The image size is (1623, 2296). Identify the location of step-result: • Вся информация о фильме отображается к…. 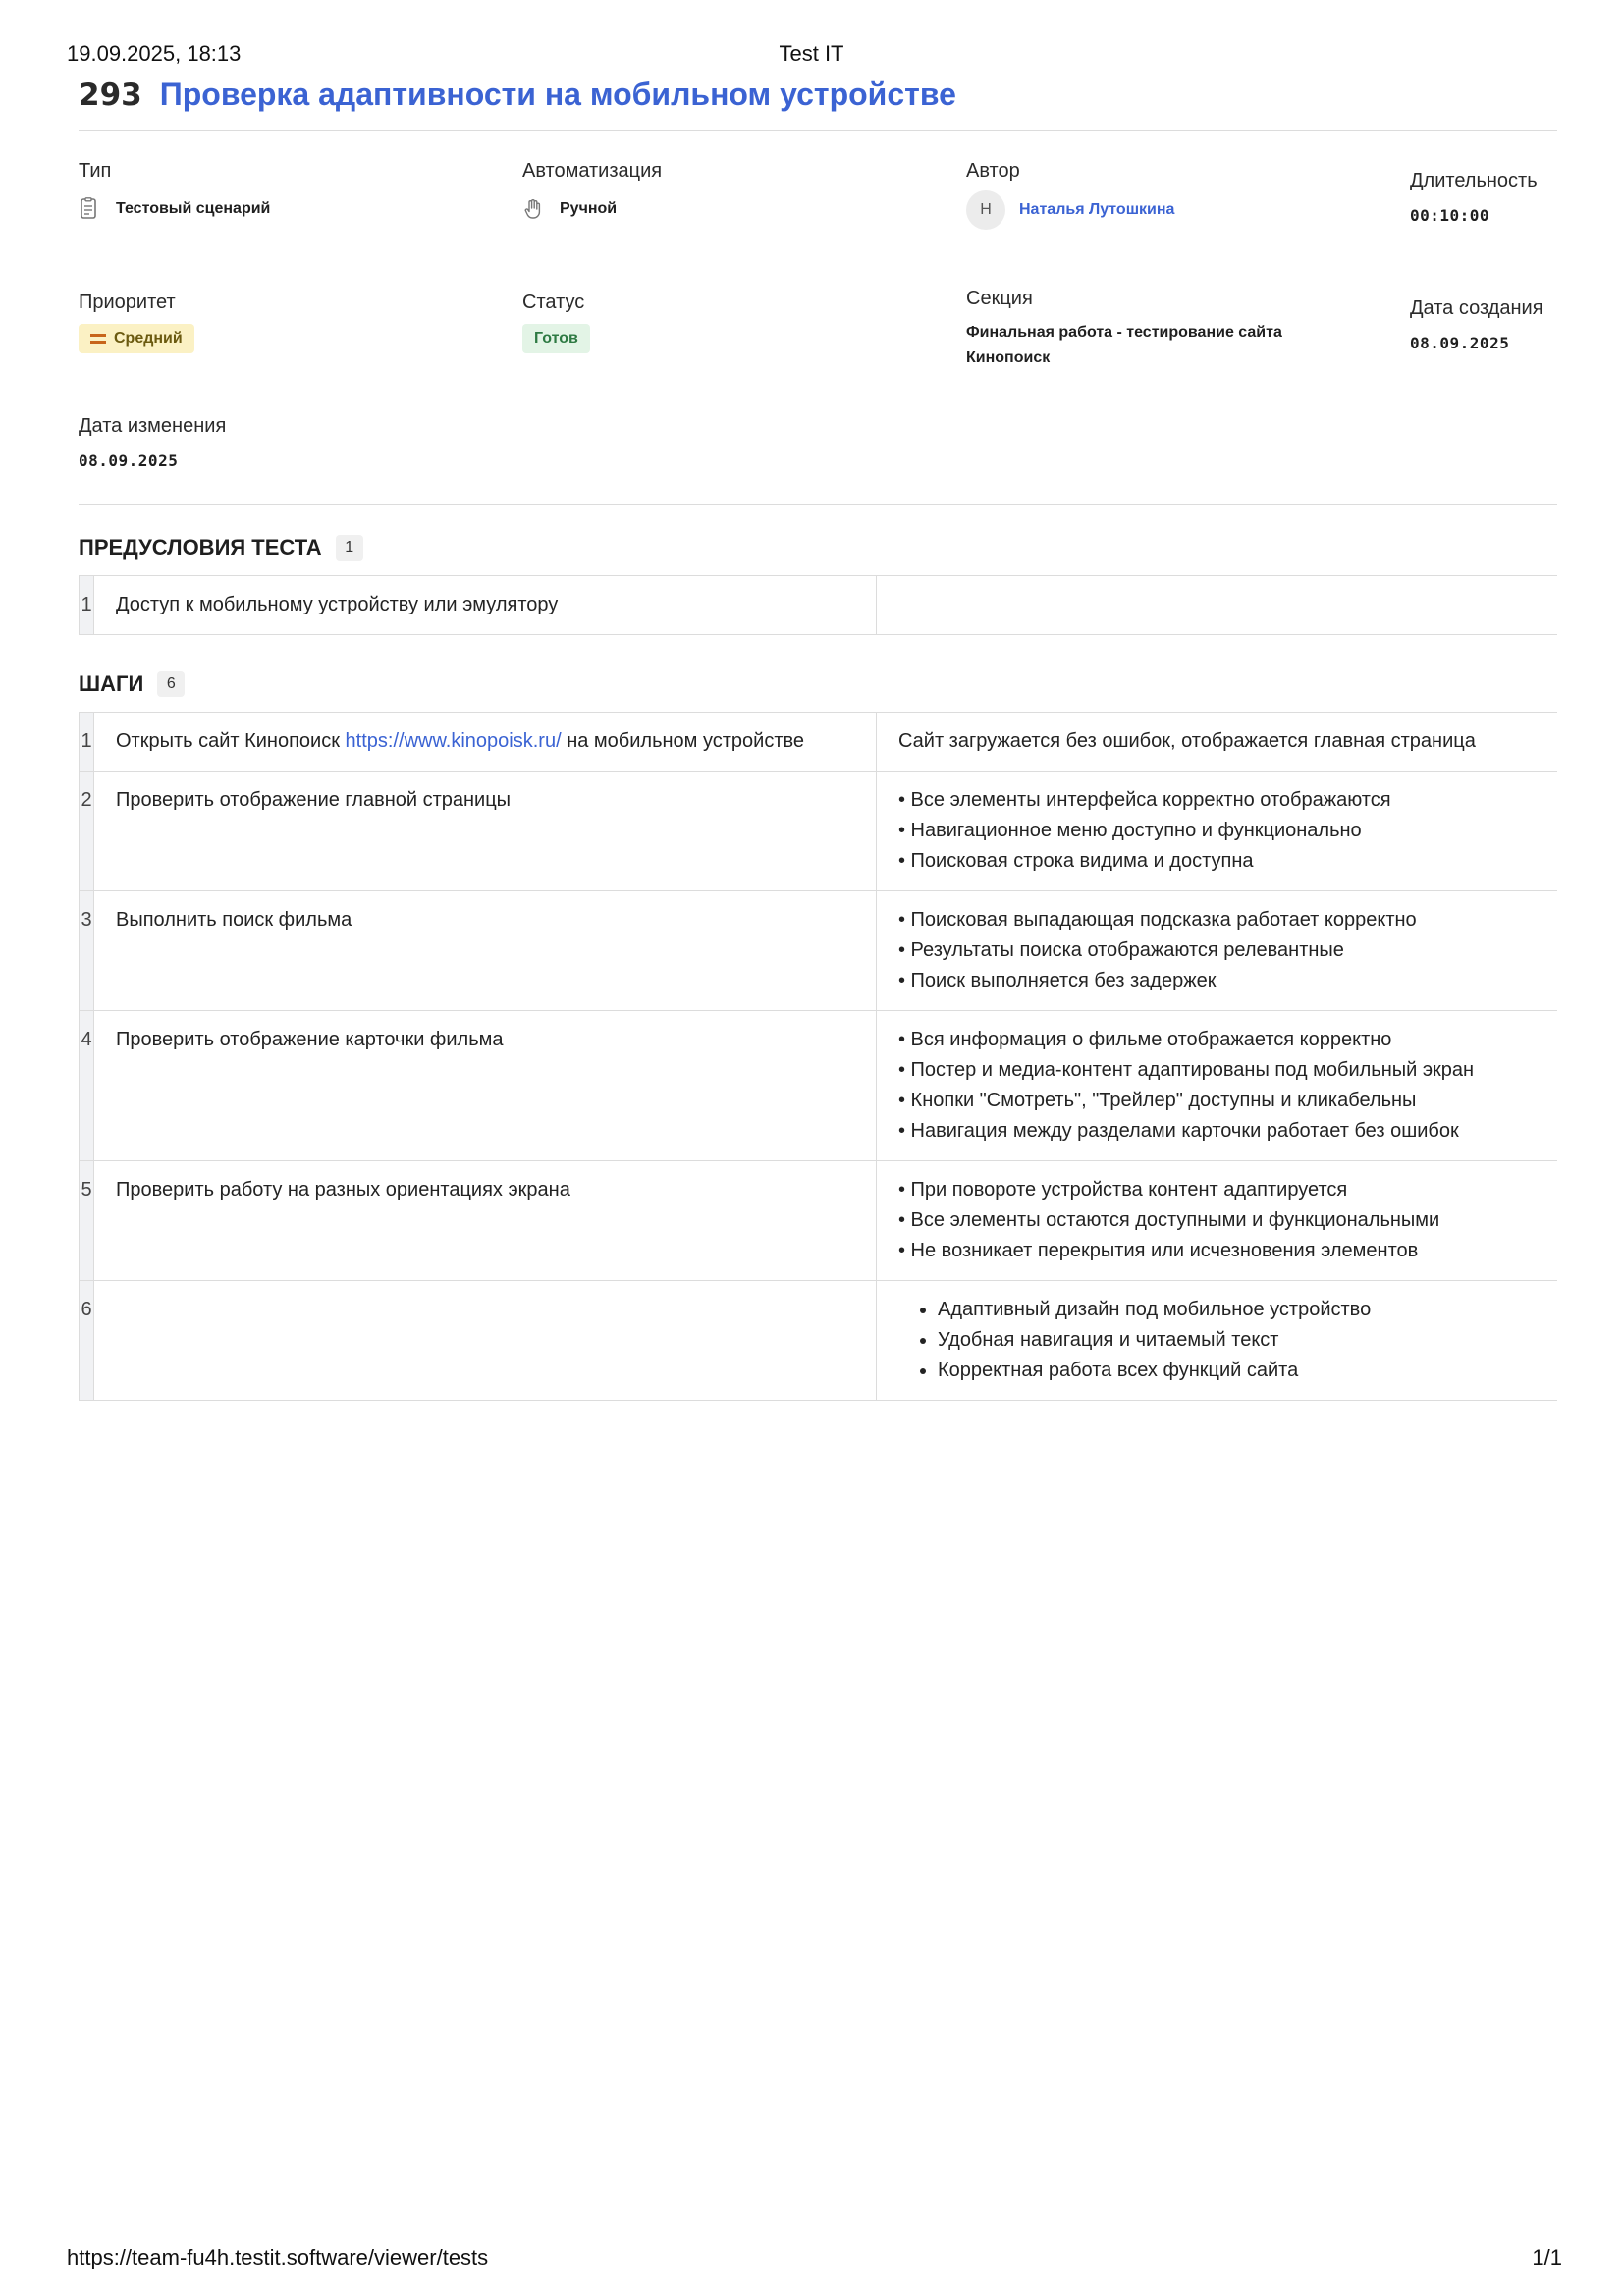
(1216, 1085).